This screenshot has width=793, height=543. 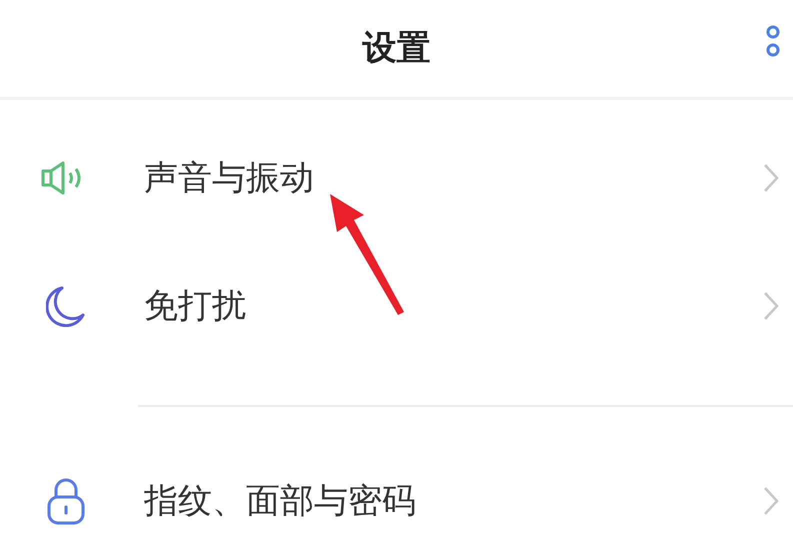 I want to click on more-options-icon, so click(x=773, y=41).